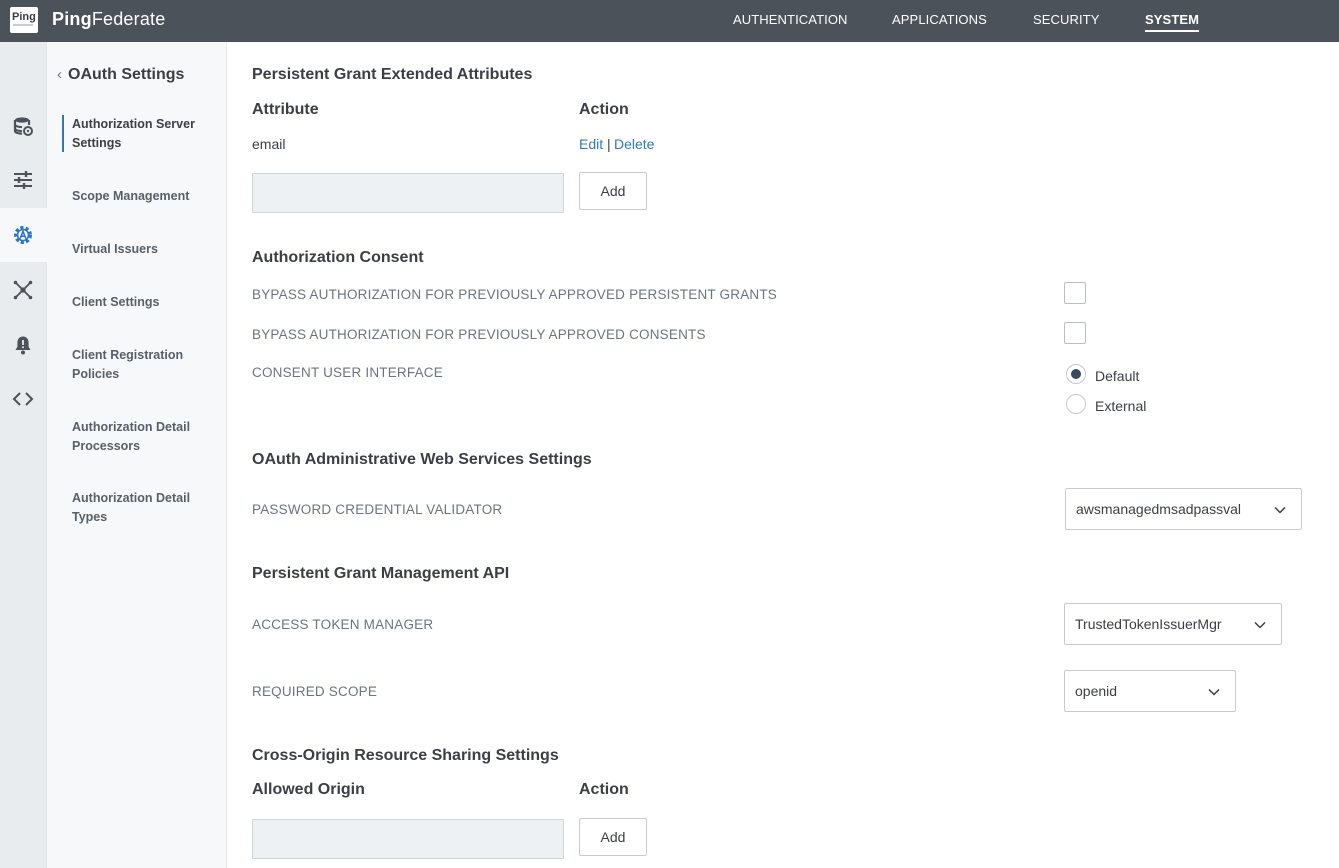 This screenshot has height=868, width=1339. What do you see at coordinates (24, 17) in the screenshot?
I see `logo-text: Ping` at bounding box center [24, 17].